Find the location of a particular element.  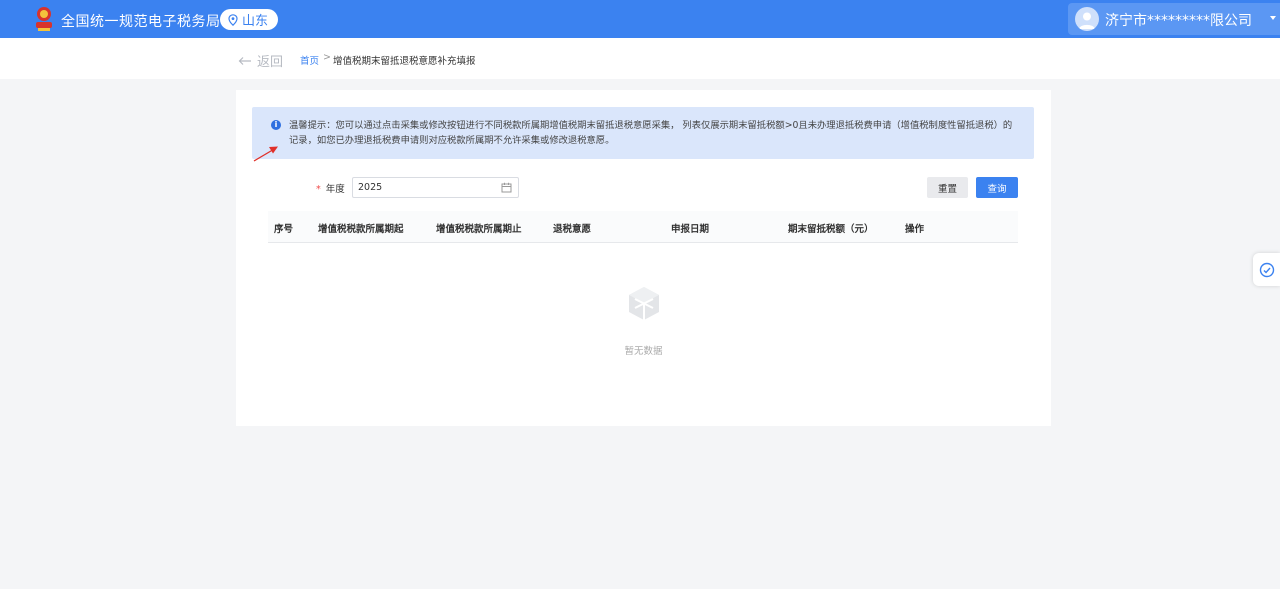

region-selector: 山东 is located at coordinates (249, 19).